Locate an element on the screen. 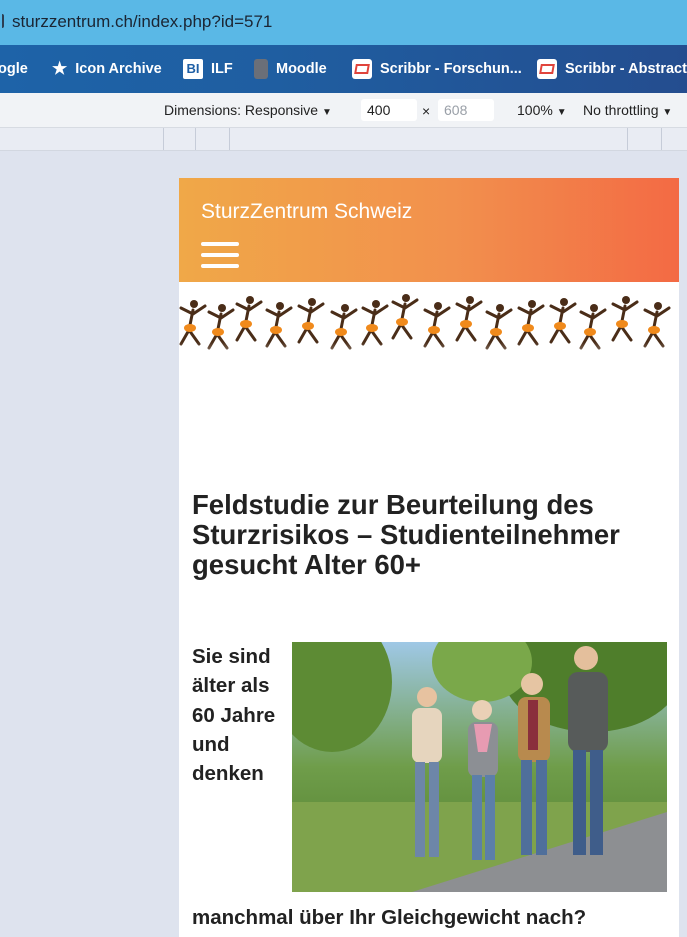  dimensions-dropdown: Dimensions: Responsive ▼ is located at coordinates (248, 110).